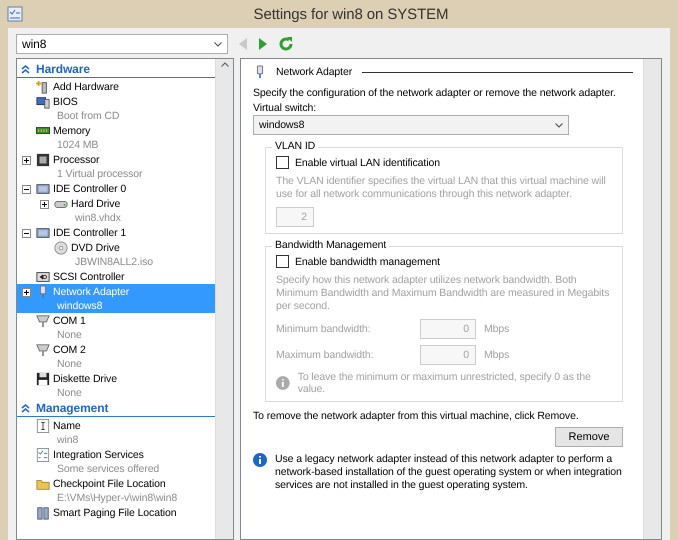 The image size is (678, 540). Describe the element at coordinates (69, 321) in the screenshot. I see `item-name: COM 1` at that location.